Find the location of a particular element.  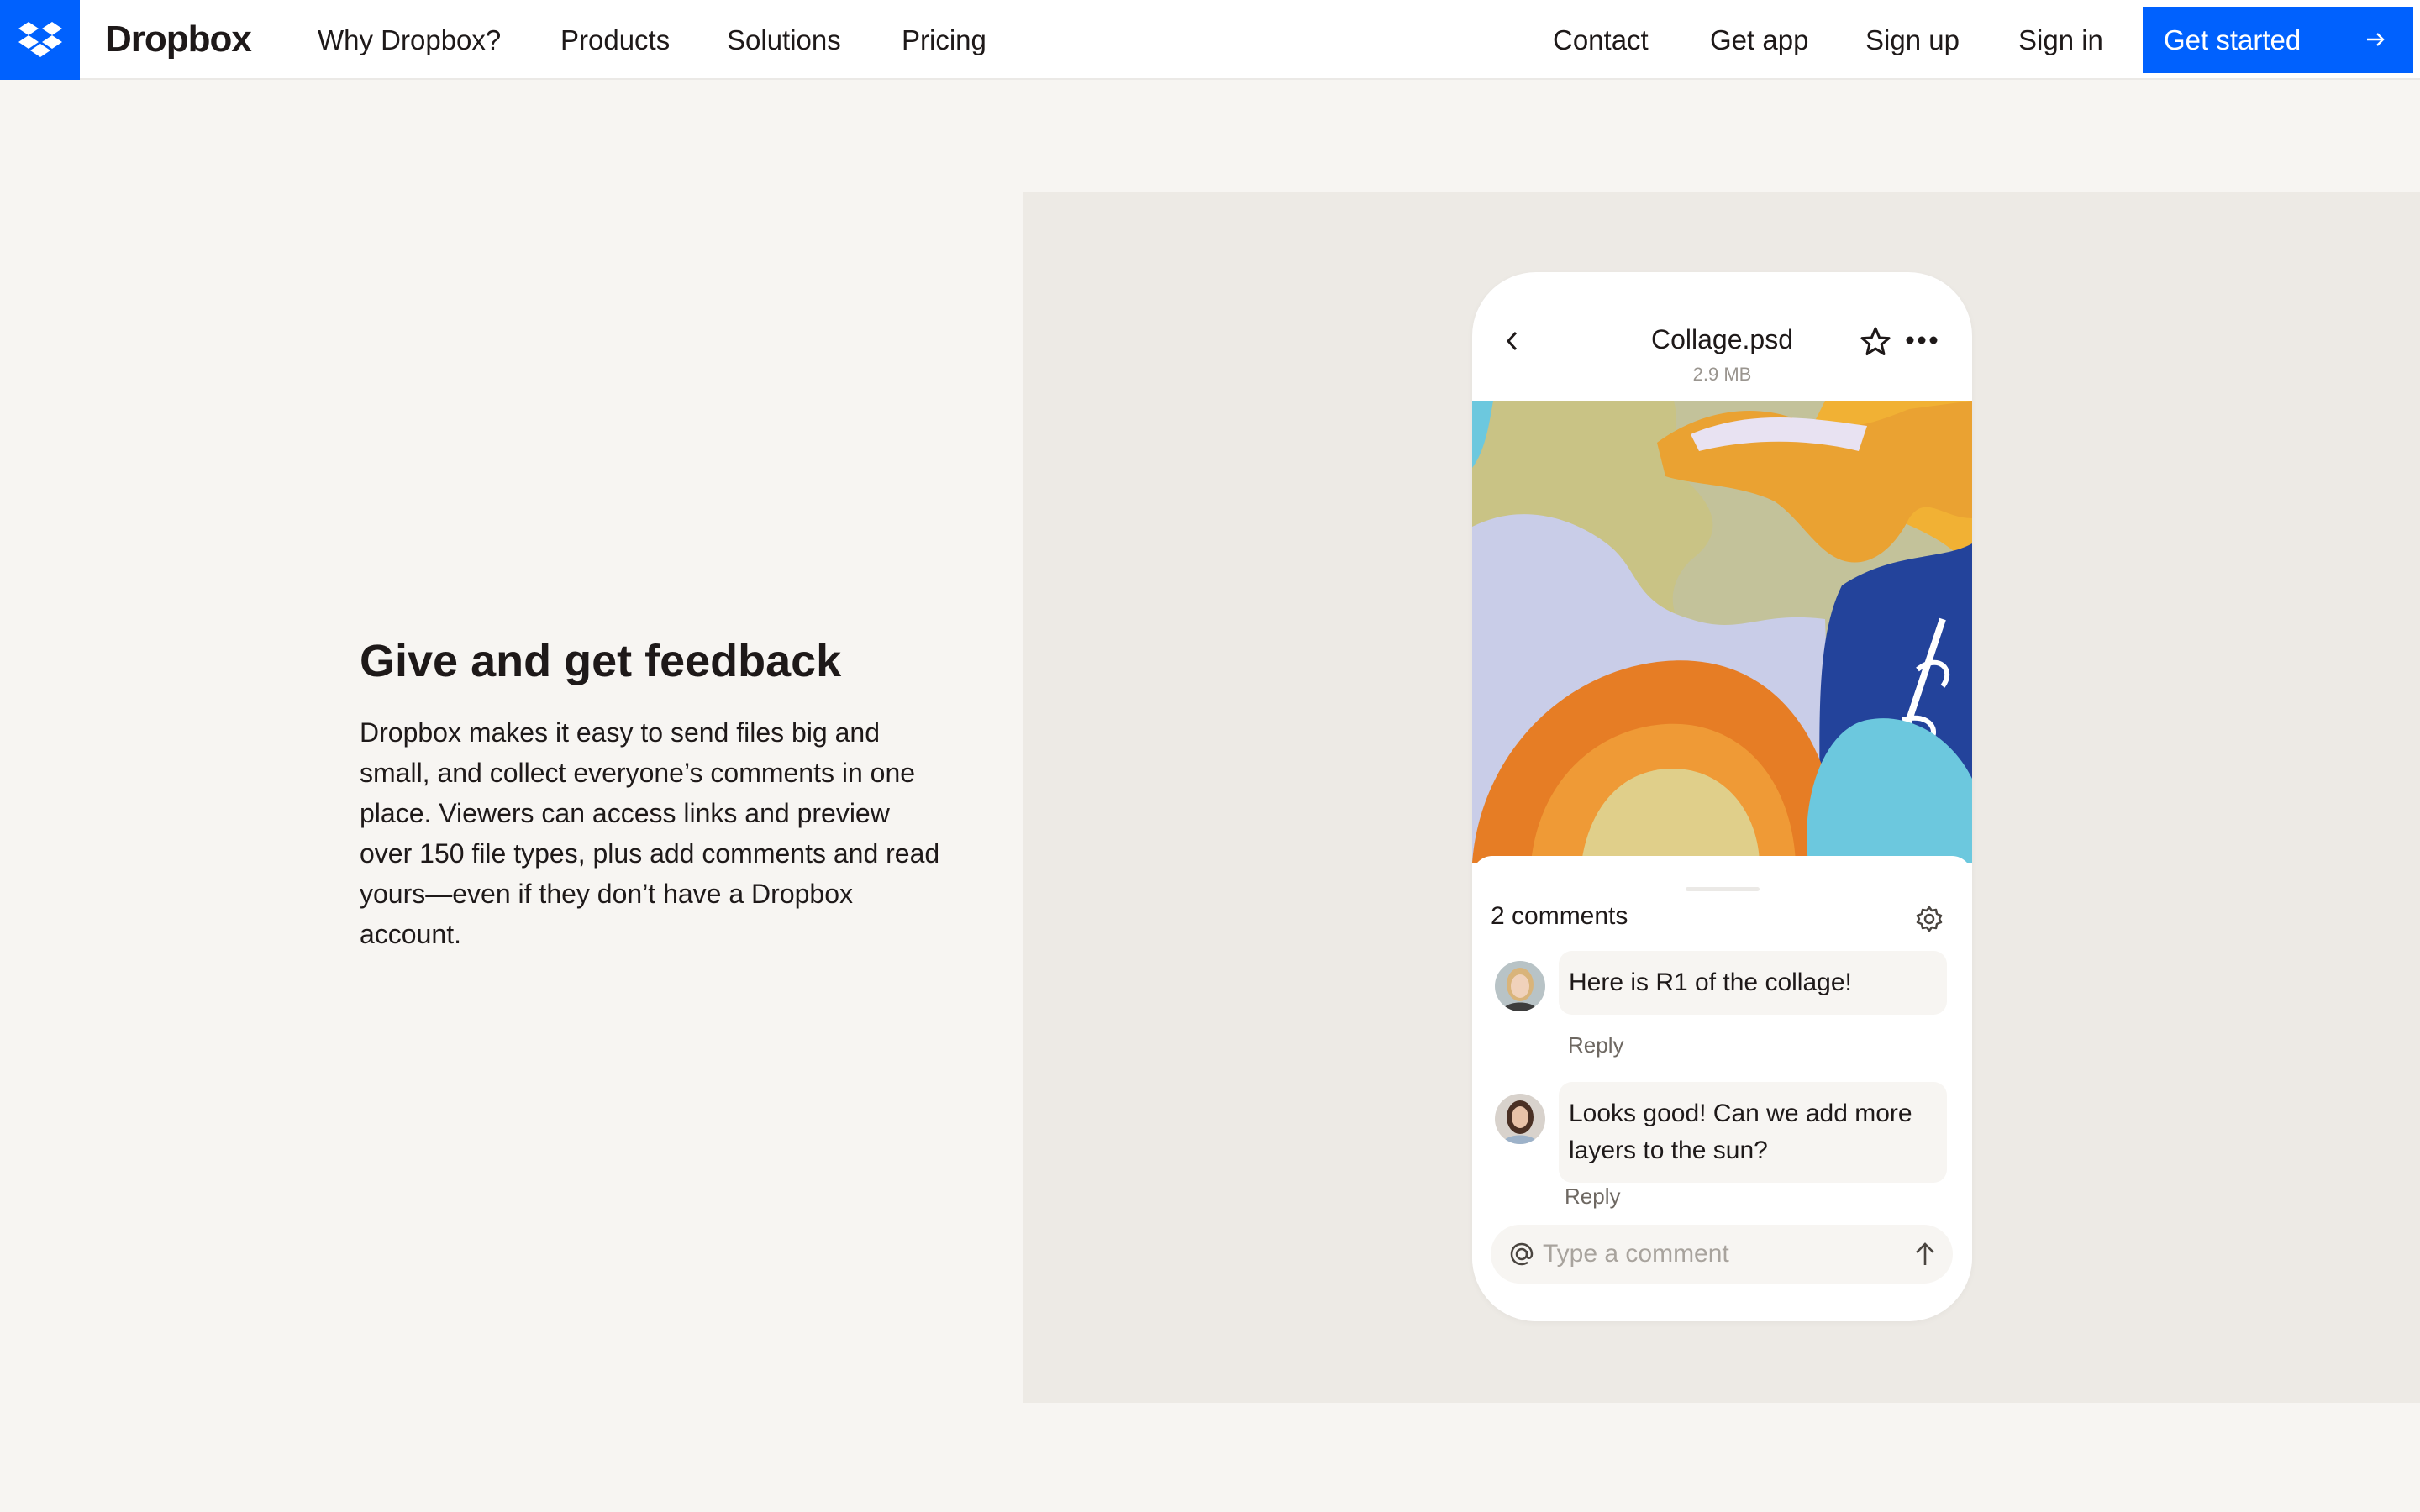

more-options-icon is located at coordinates (1922, 342).